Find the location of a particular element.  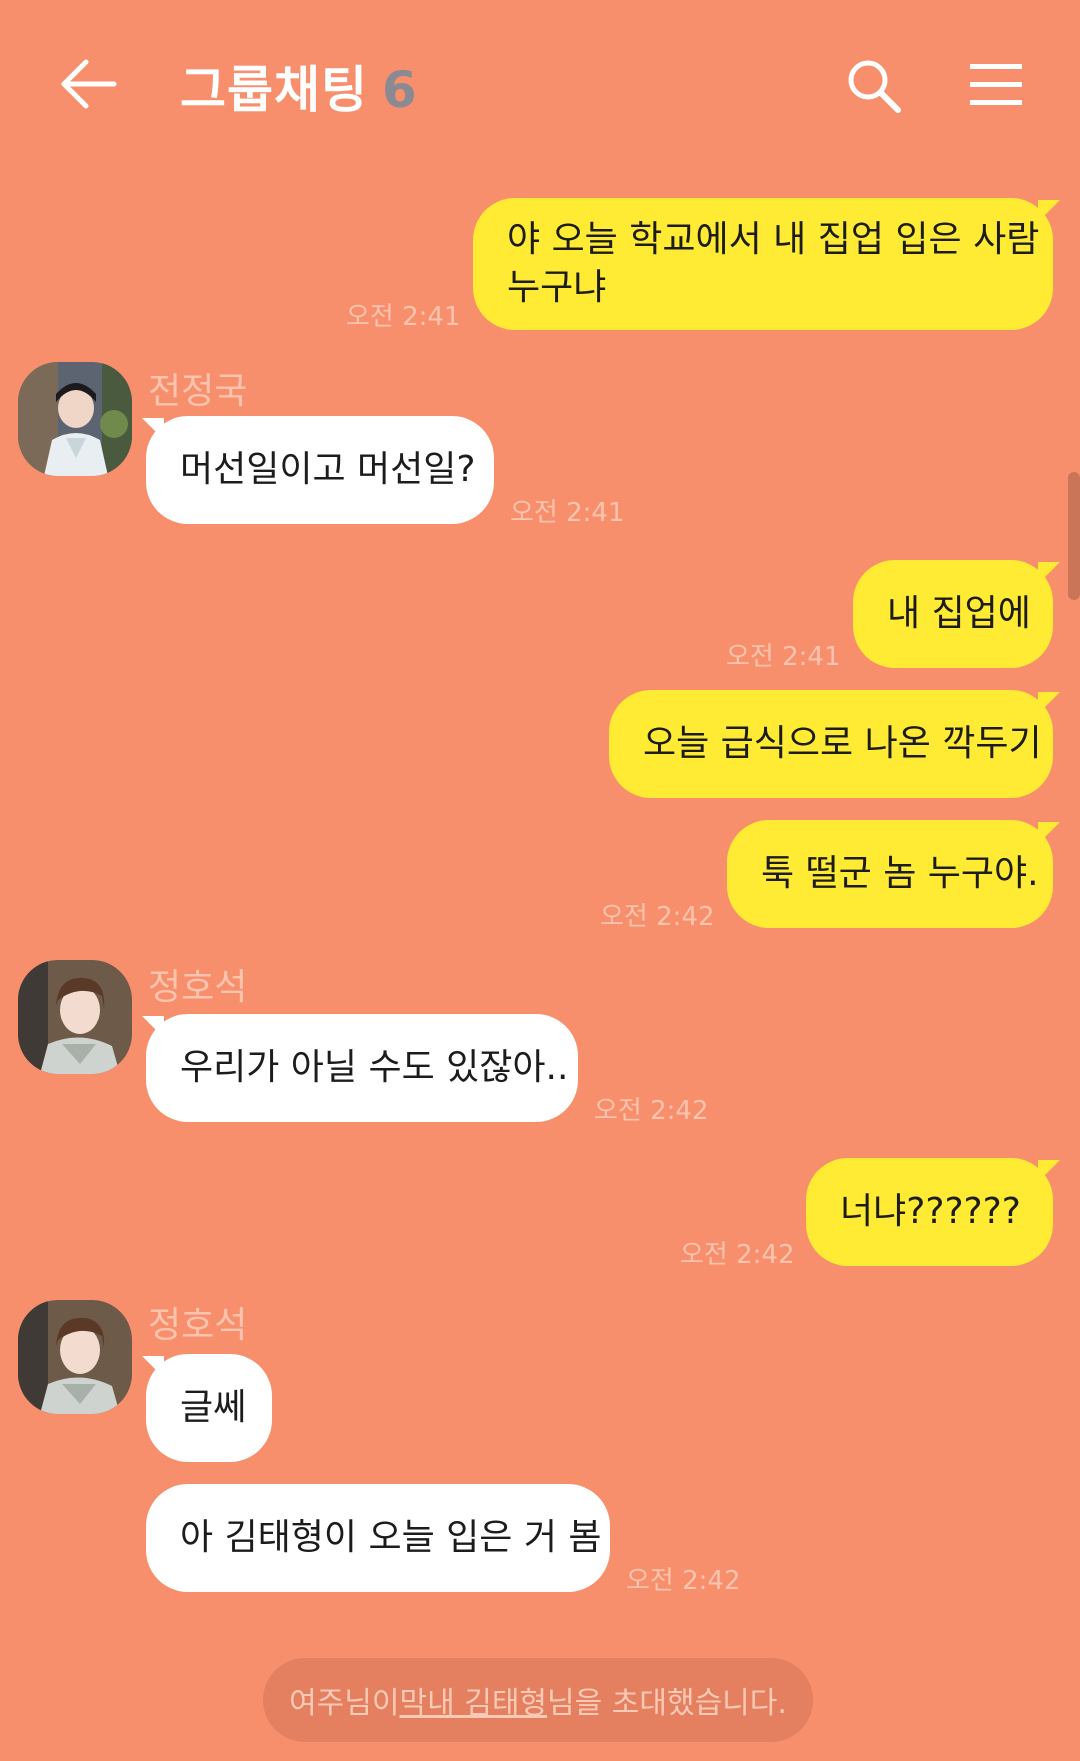

other-message-bubble: 우리가 아닐 수도 있잖아.. is located at coordinates (362, 1068).